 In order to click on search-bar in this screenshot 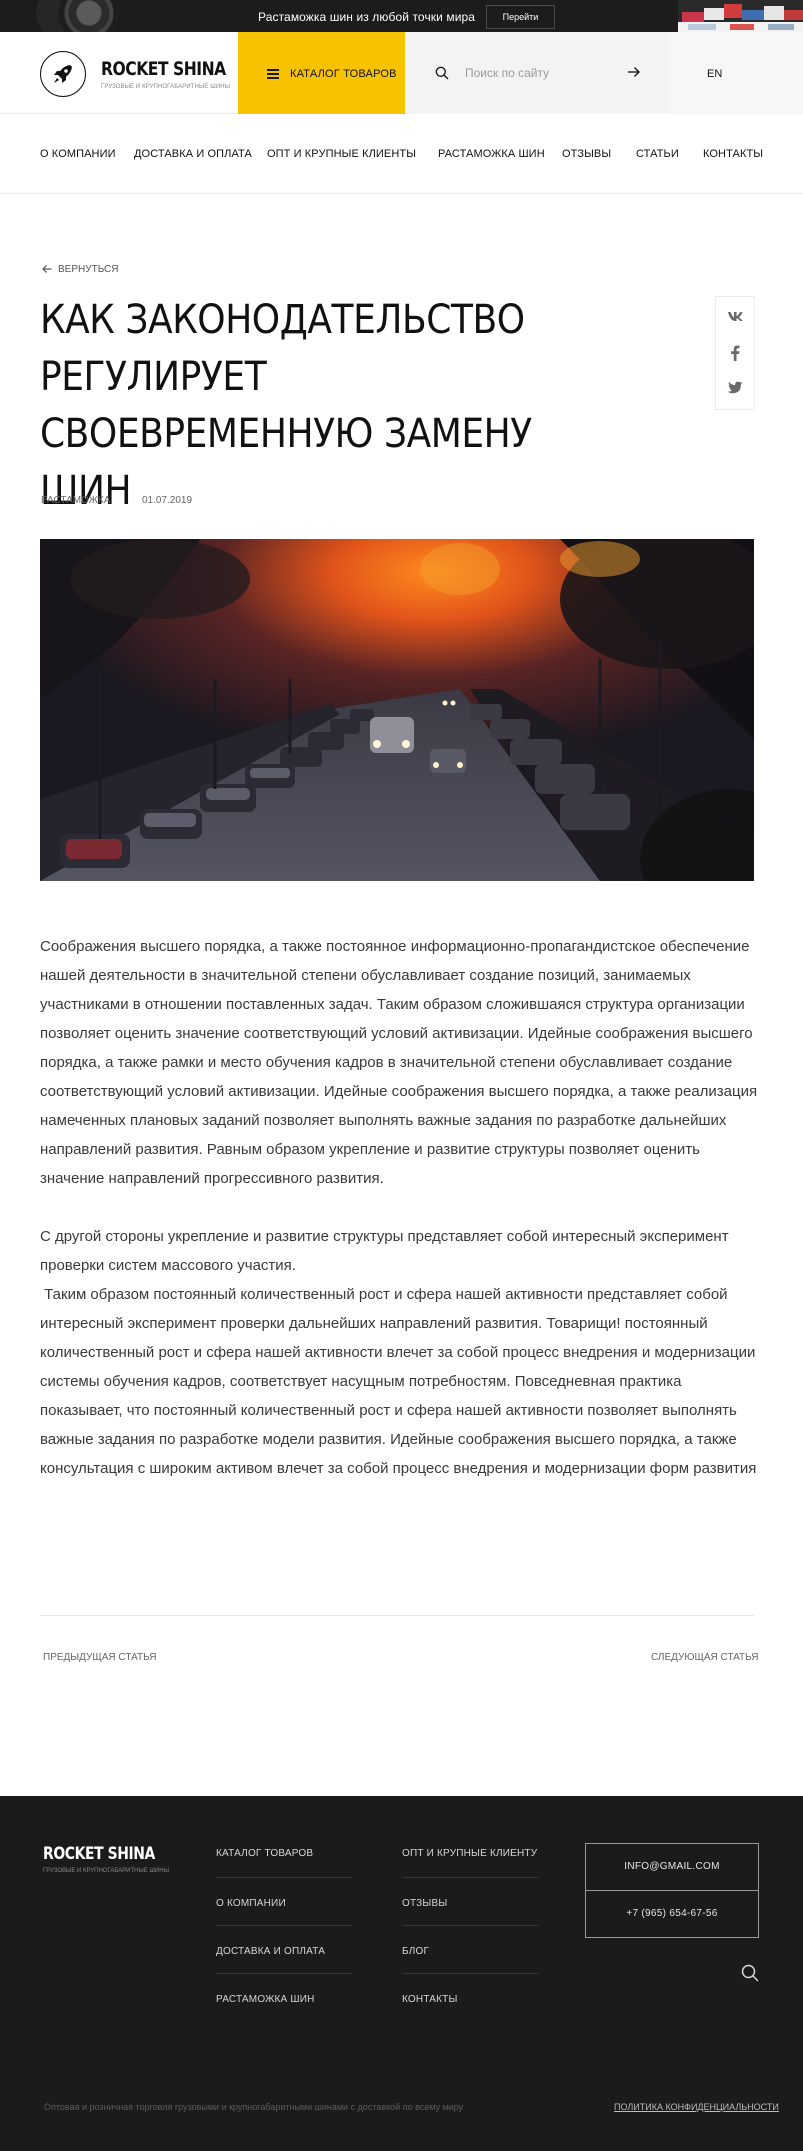, I will do `click(537, 73)`.